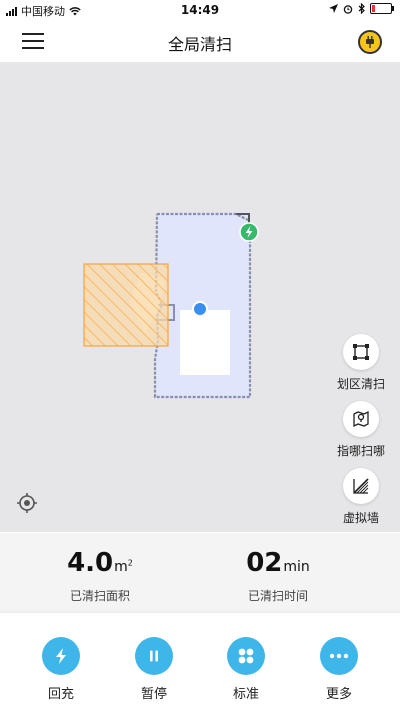 This screenshot has height=711, width=400. Describe the element at coordinates (360, 384) in the screenshot. I see `zone-clean-label: 划区清扫` at that location.